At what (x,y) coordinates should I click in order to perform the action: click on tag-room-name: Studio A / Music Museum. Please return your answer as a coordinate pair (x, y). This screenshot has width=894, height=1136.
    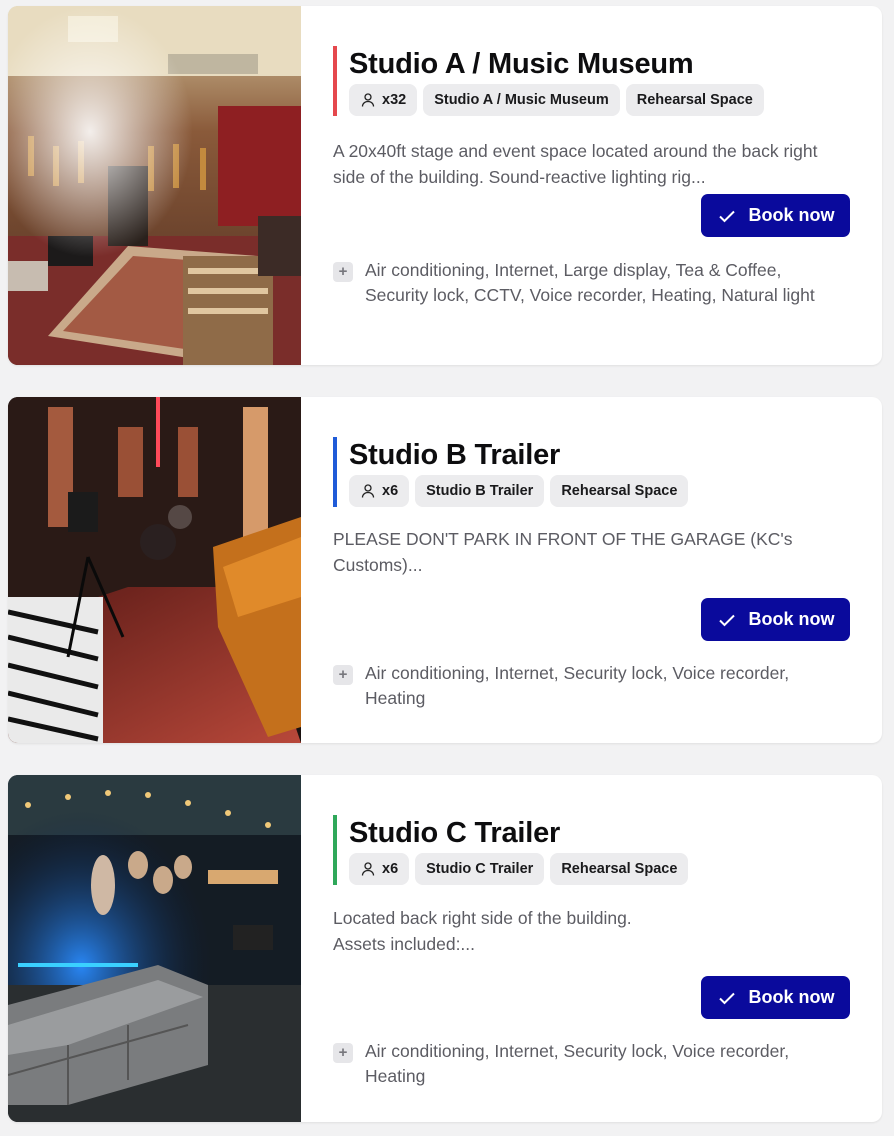
    Looking at the image, I should click on (521, 100).